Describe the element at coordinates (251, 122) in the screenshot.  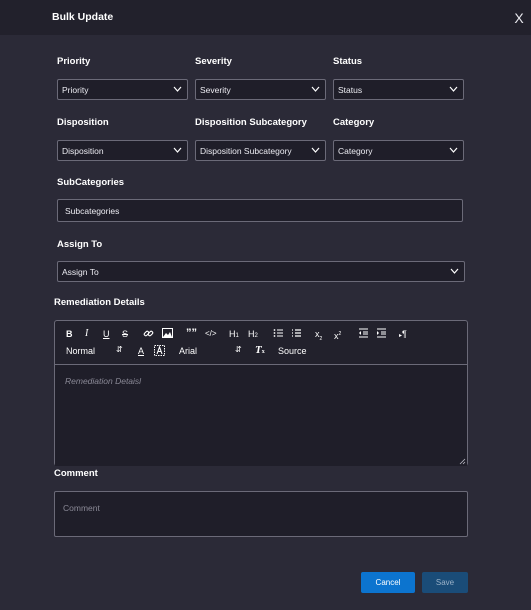
I see `disposition-subcategory-label: Disposition Subcategory` at that location.